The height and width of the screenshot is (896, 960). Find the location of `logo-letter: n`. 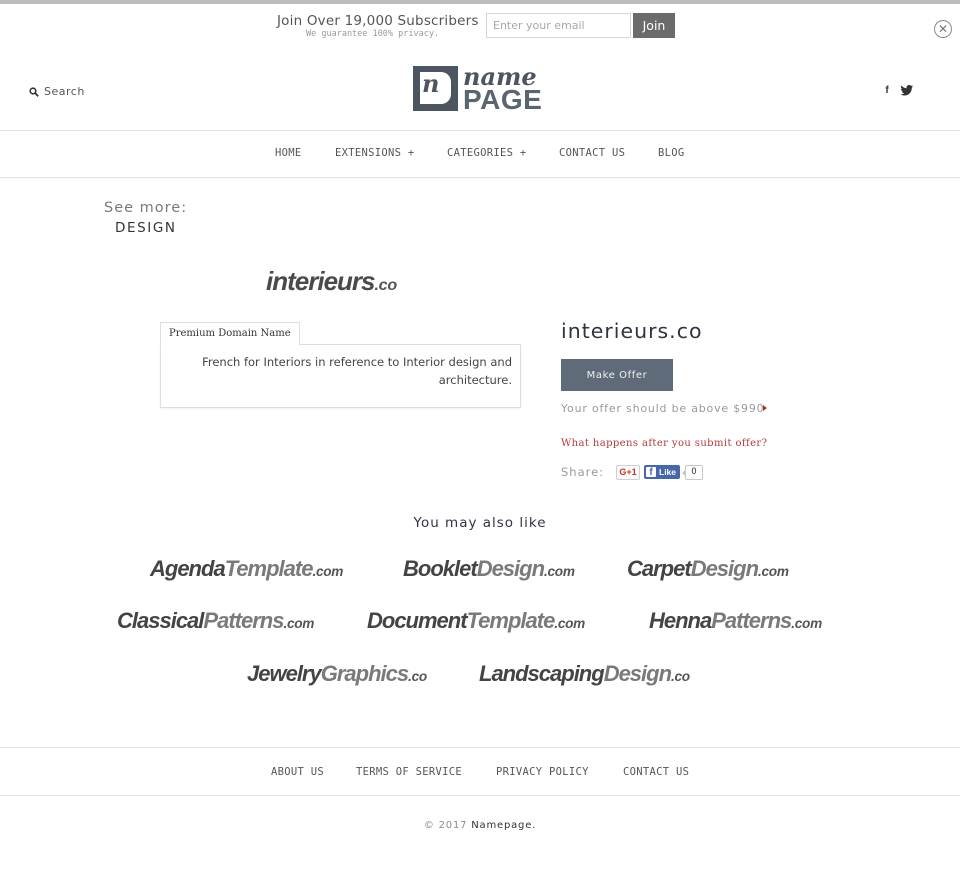

logo-letter: n is located at coordinates (431, 83).